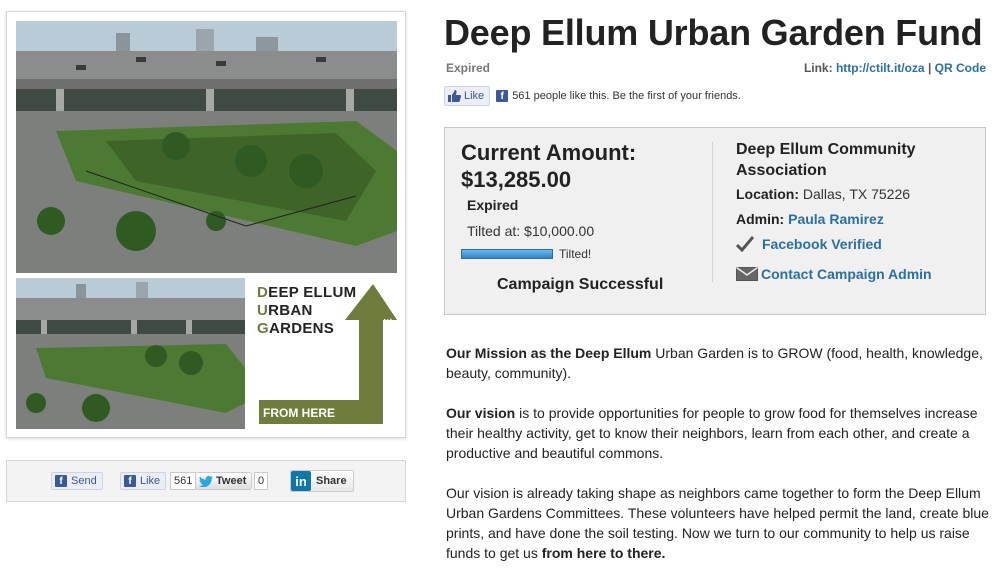  Describe the element at coordinates (516, 179) in the screenshot. I see `current-amount-value: $13,285.00` at that location.